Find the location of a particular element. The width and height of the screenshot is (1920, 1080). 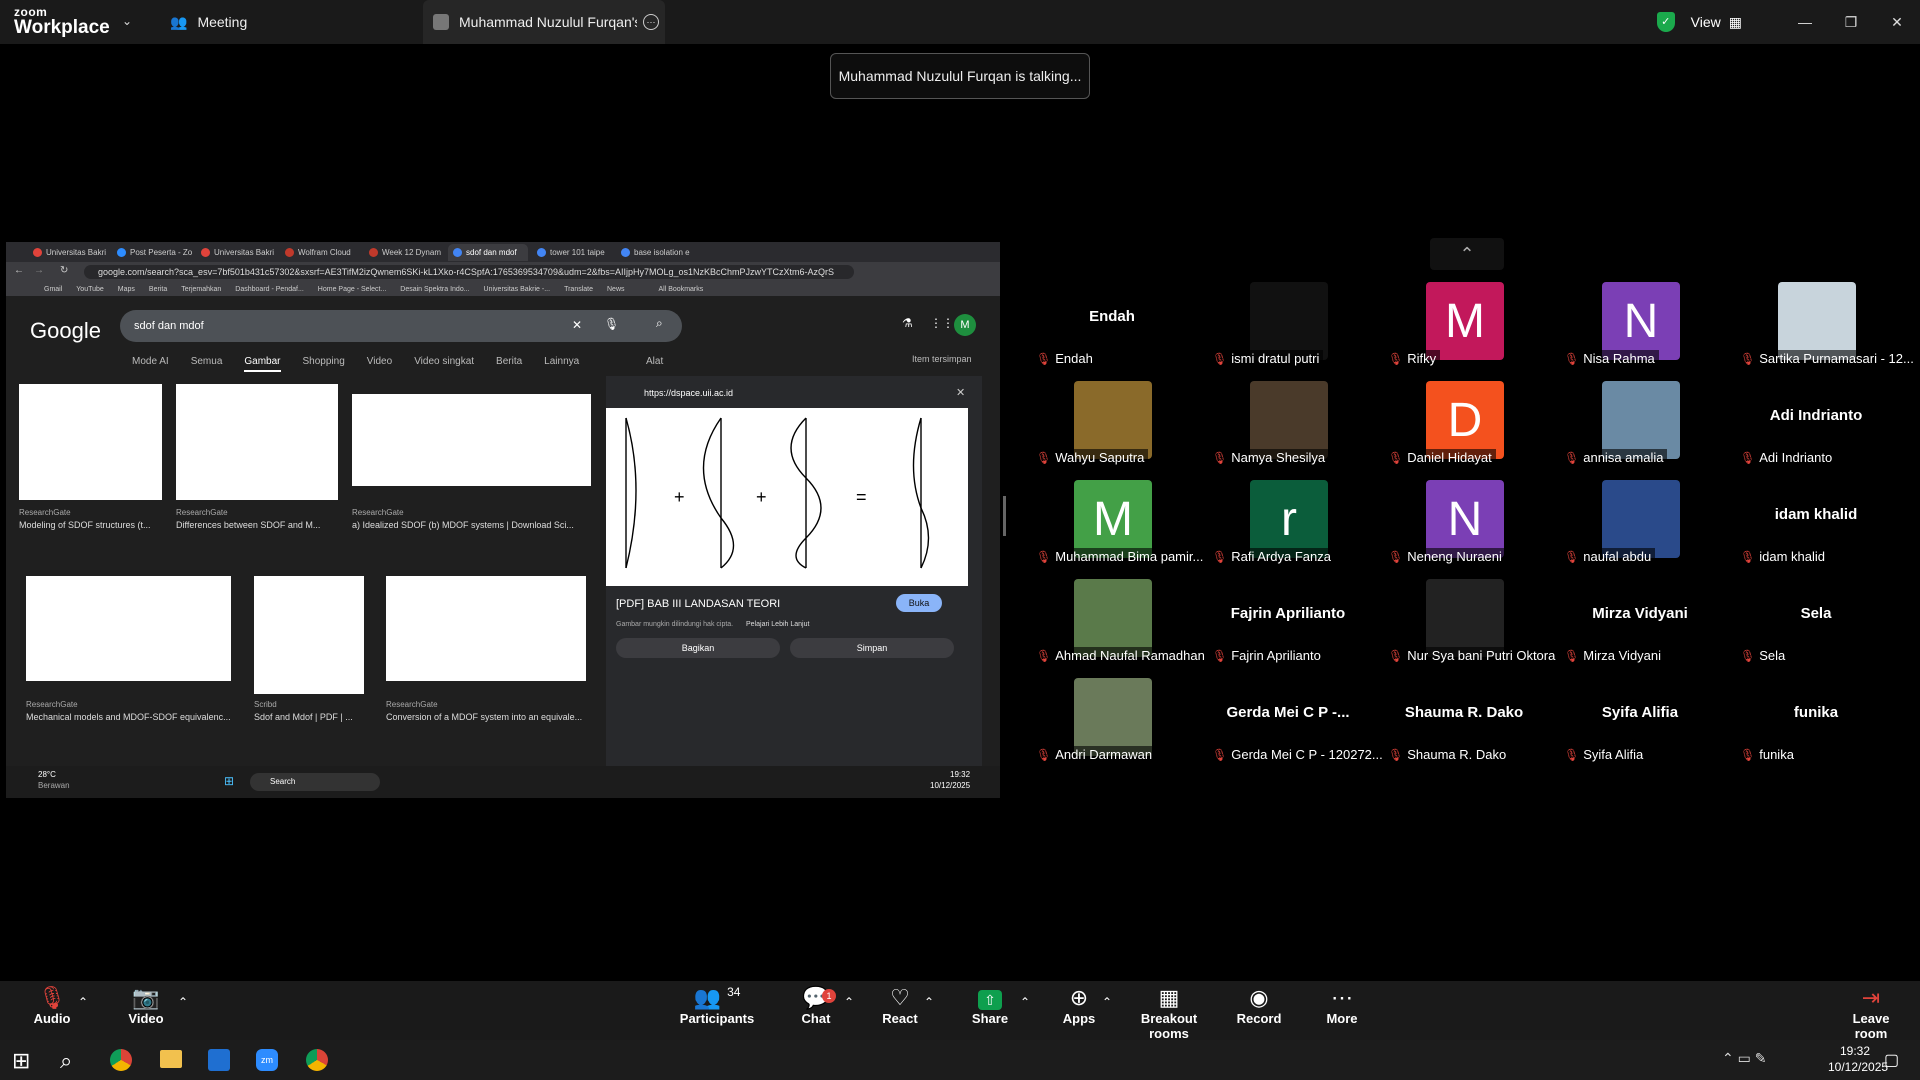

bookmark-item: Berita is located at coordinates (158, 289).